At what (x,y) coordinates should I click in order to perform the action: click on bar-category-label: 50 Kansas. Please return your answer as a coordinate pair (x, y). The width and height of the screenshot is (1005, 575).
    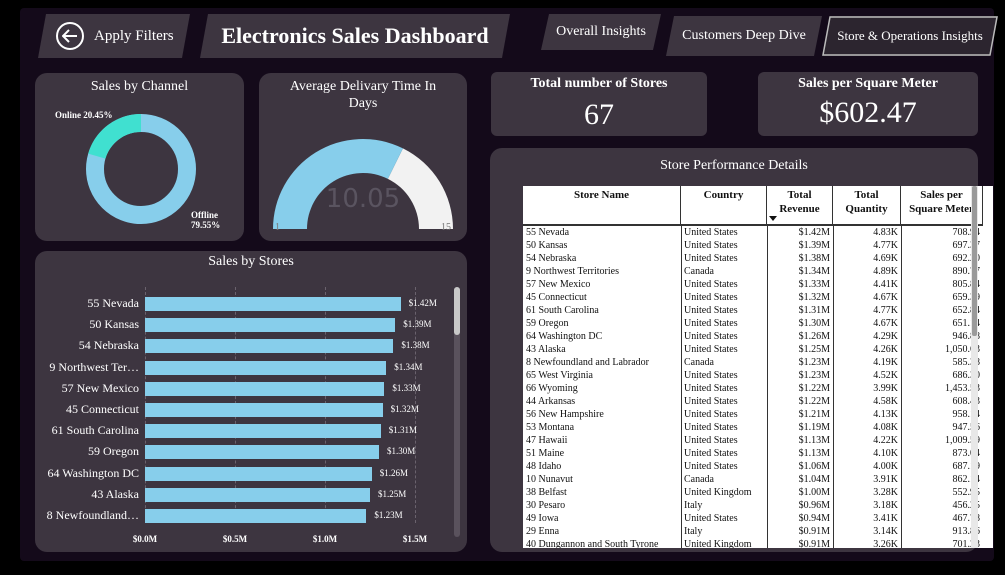
    Looking at the image, I should click on (114, 324).